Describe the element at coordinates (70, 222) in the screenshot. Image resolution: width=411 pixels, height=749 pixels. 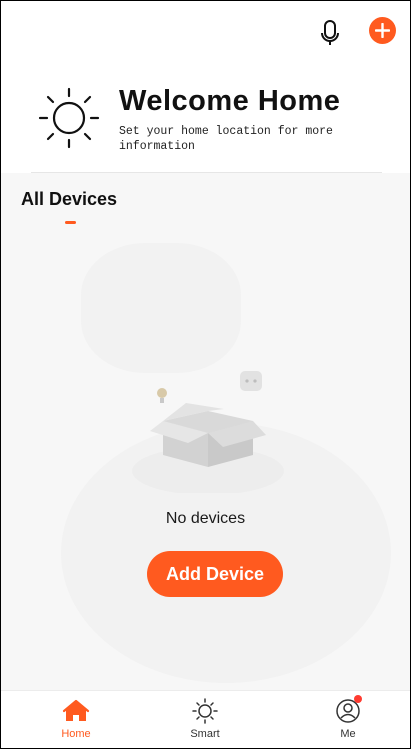
I see `tab-active-indicator` at that location.